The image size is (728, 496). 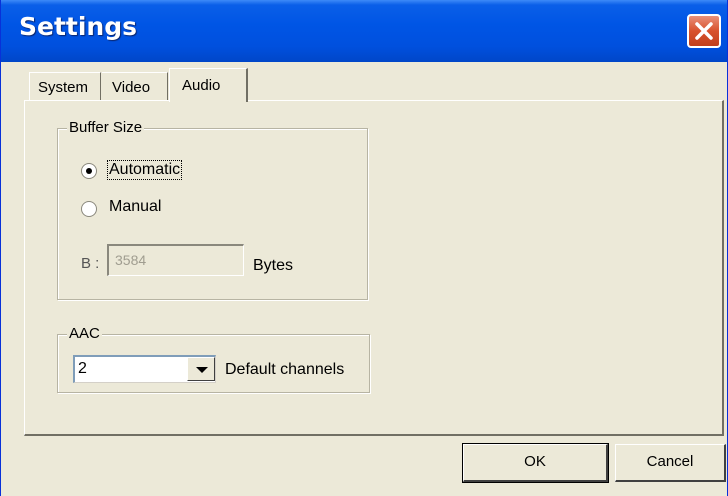 I want to click on default-channels-value: 2, so click(x=82, y=368).